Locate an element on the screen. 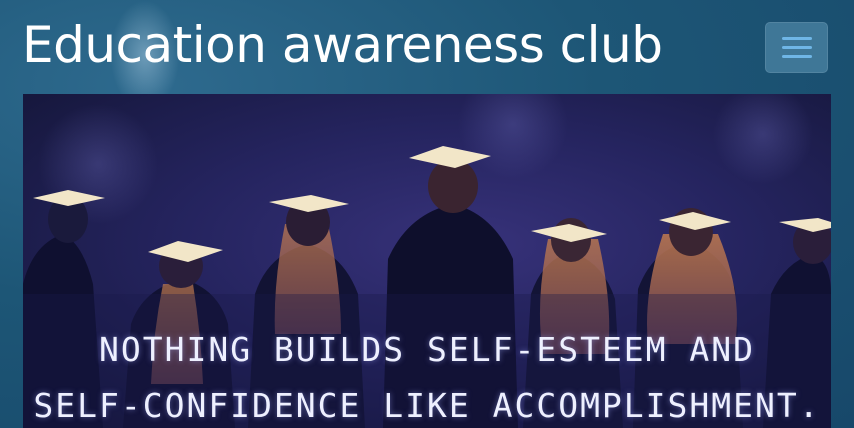  menu-toggle-button is located at coordinates (796, 47).